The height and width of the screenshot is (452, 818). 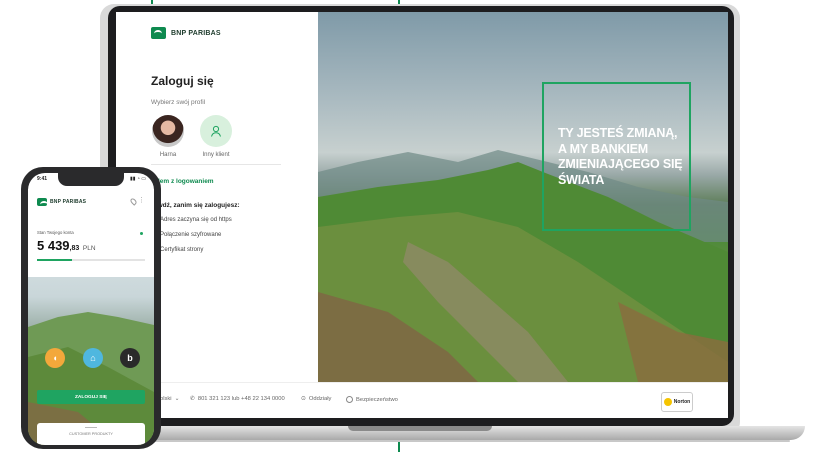 I want to click on security-link: Bezpieczeństwo, so click(x=372, y=399).